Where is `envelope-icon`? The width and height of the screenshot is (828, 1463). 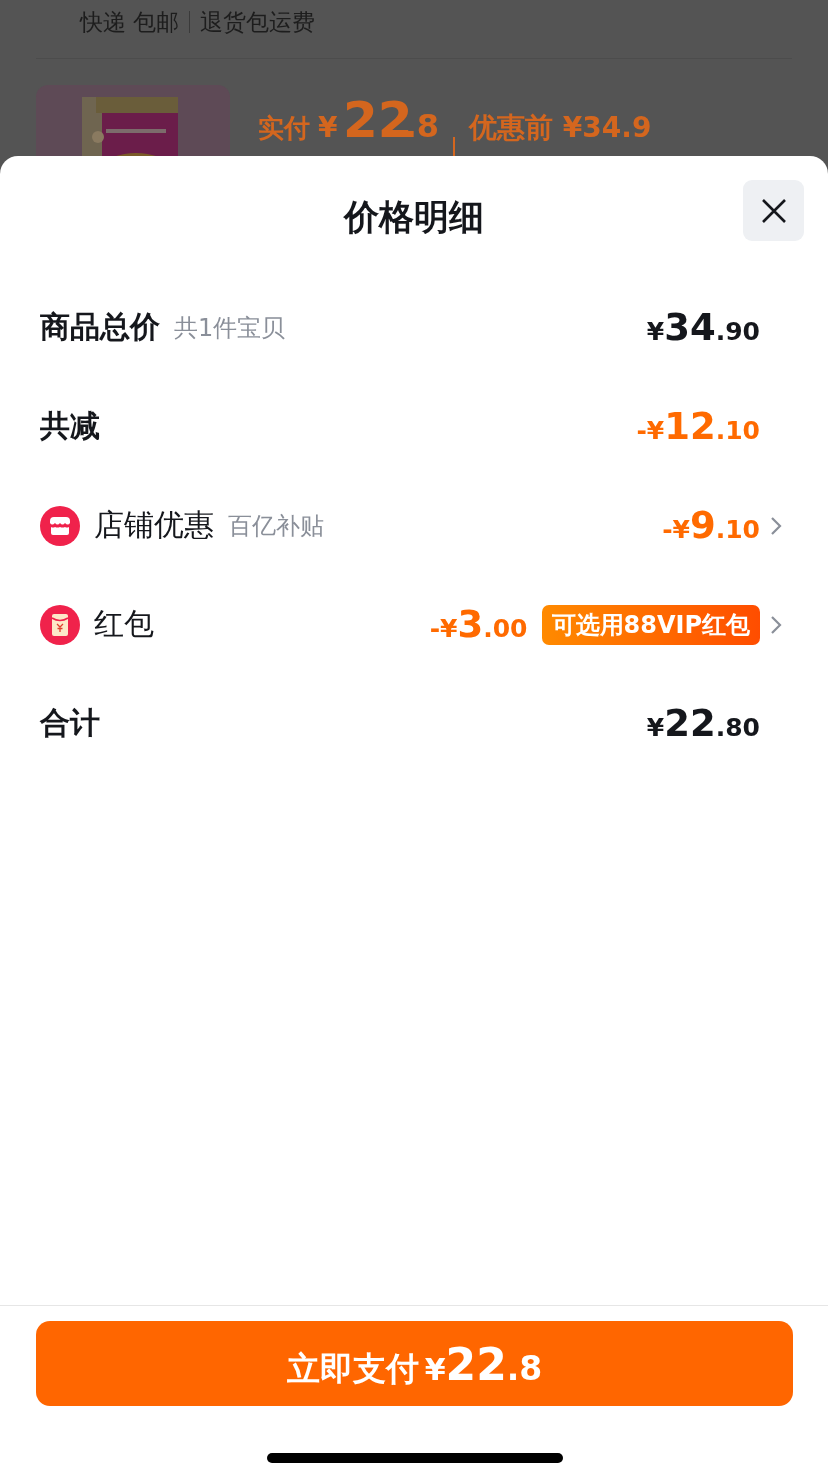
envelope-icon is located at coordinates (60, 624).